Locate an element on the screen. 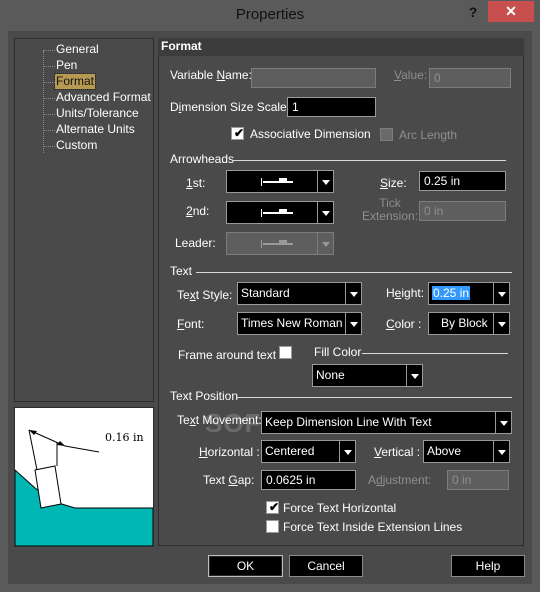 The image size is (540, 592). dimension-size-scale-label: Dimension Size Scale: is located at coordinates (230, 107).